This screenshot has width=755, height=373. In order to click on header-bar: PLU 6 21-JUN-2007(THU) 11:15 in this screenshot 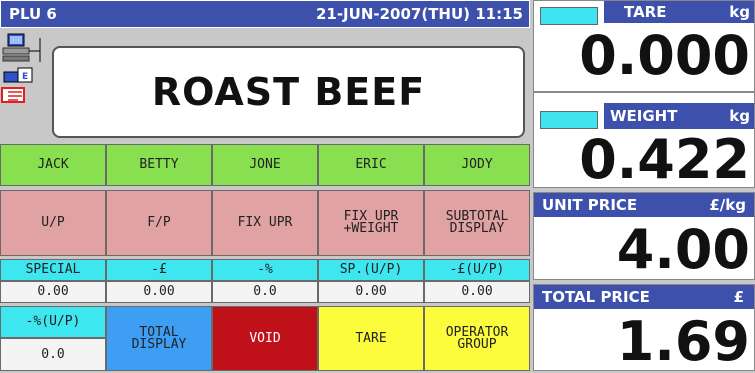, I will do `click(265, 14)`.